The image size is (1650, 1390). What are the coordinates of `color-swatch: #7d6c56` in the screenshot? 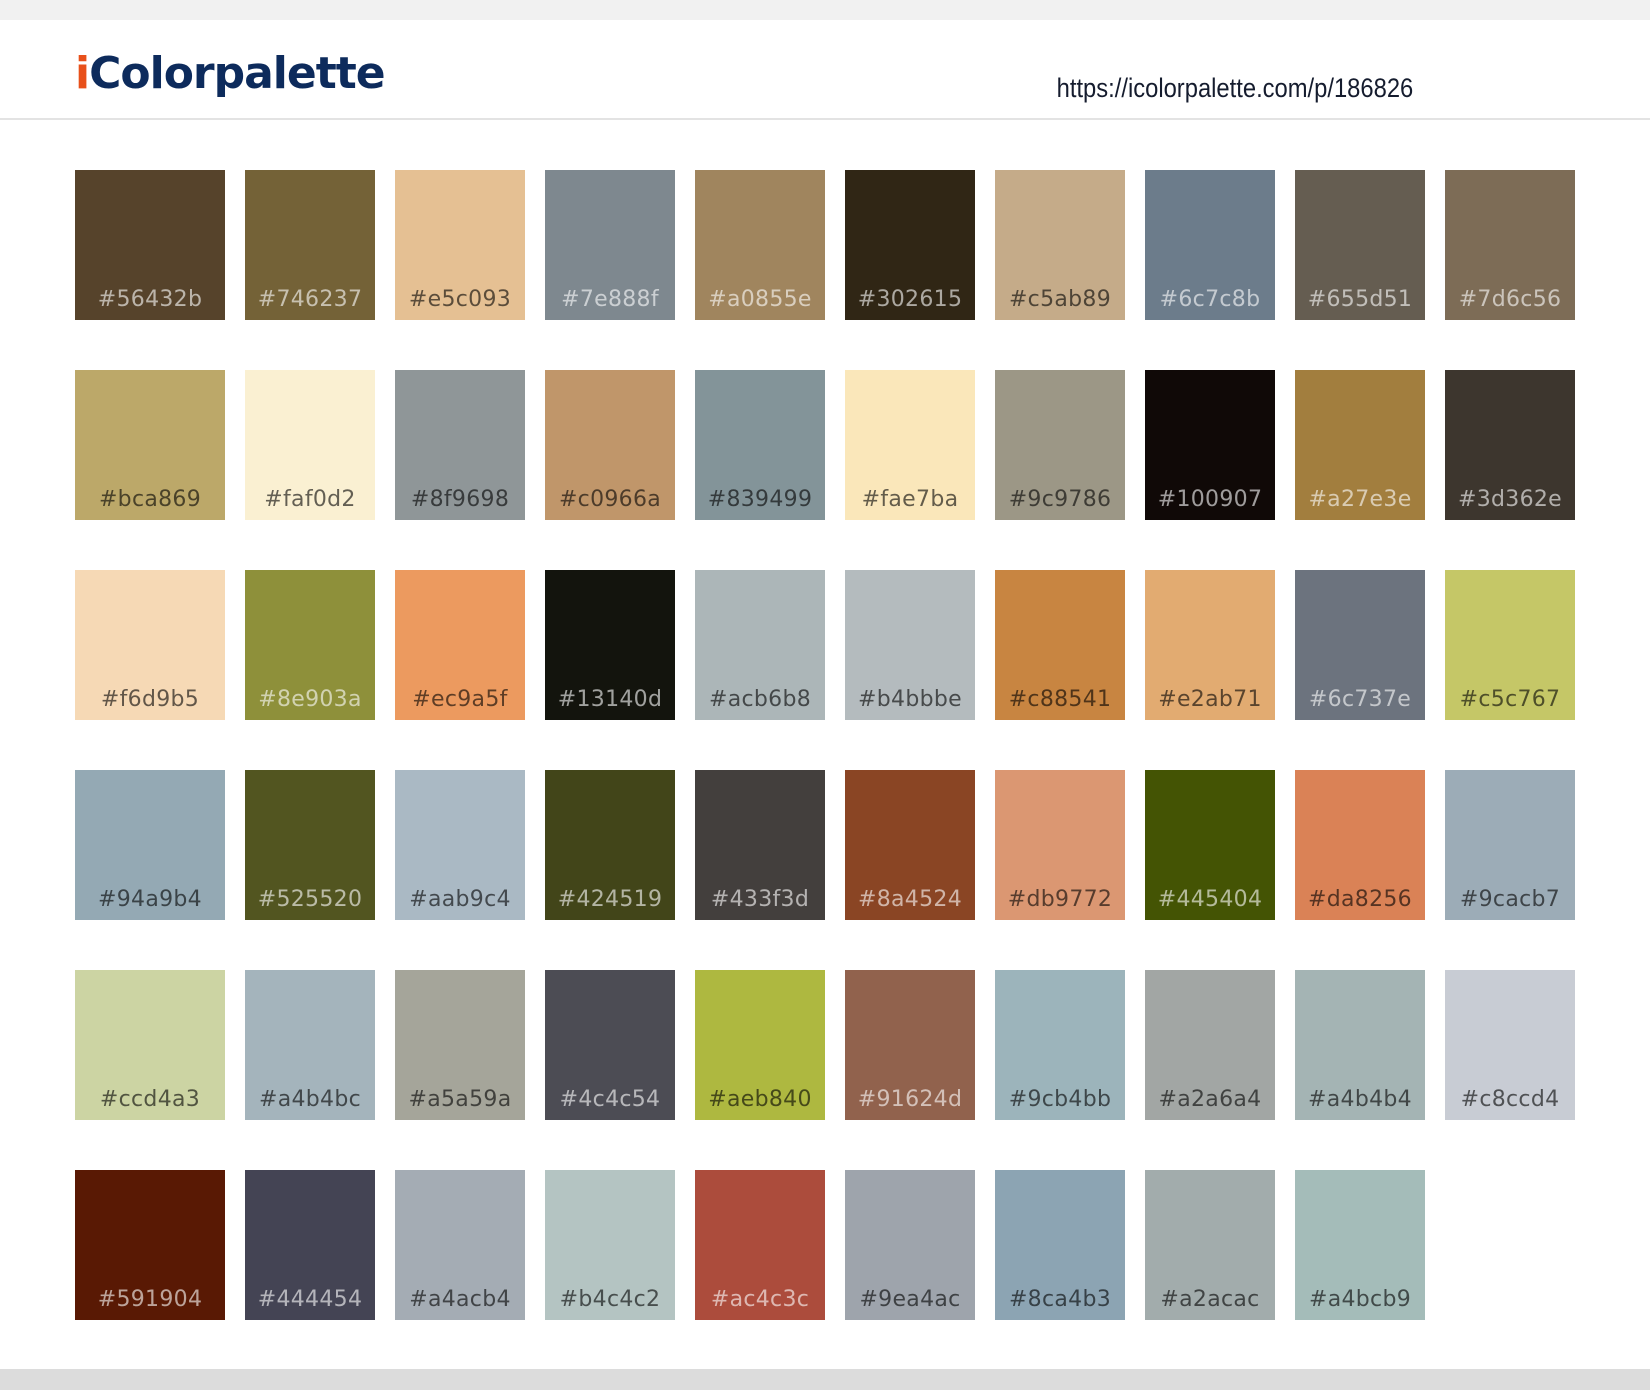 It's located at (1510, 245).